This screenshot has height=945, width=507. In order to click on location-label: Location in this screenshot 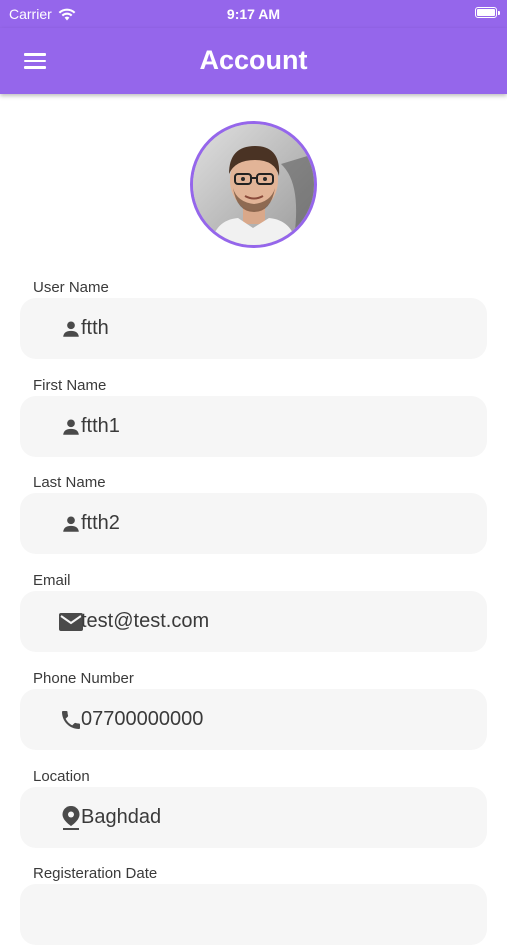, I will do `click(61, 776)`.